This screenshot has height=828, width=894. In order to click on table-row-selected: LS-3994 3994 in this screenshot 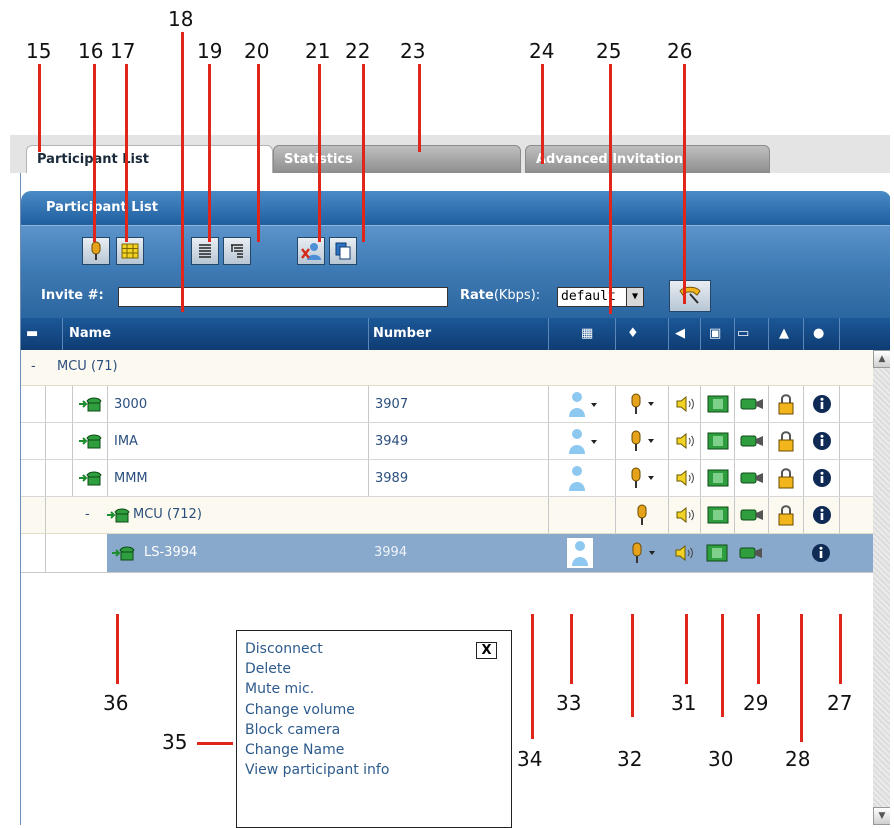, I will do `click(447, 553)`.